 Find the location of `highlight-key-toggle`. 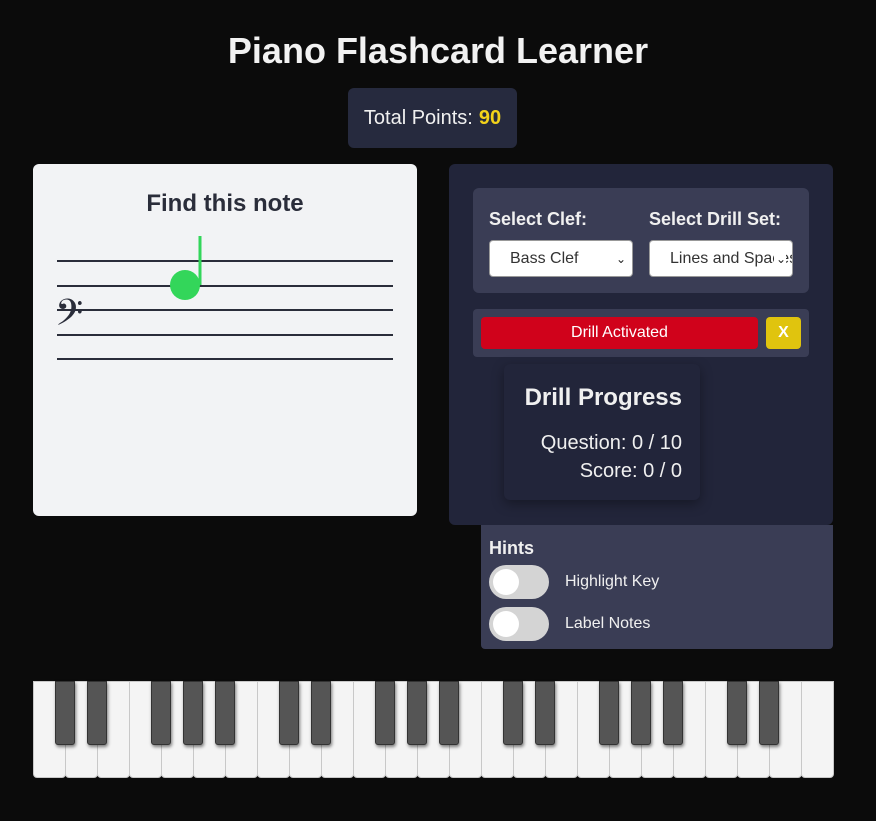

highlight-key-toggle is located at coordinates (519, 582).